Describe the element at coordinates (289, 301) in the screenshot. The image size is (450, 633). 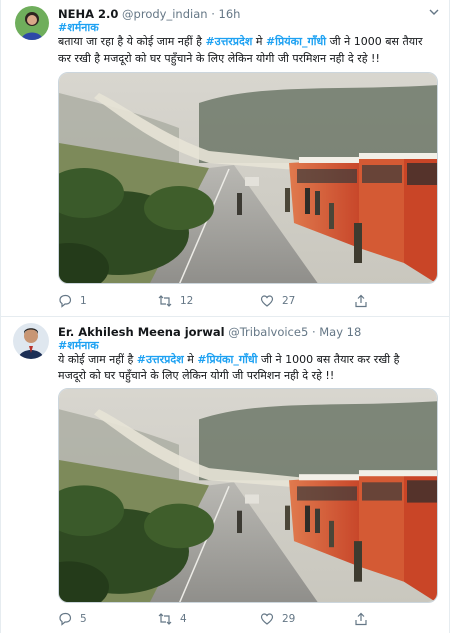
I see `like-count: 27` at that location.